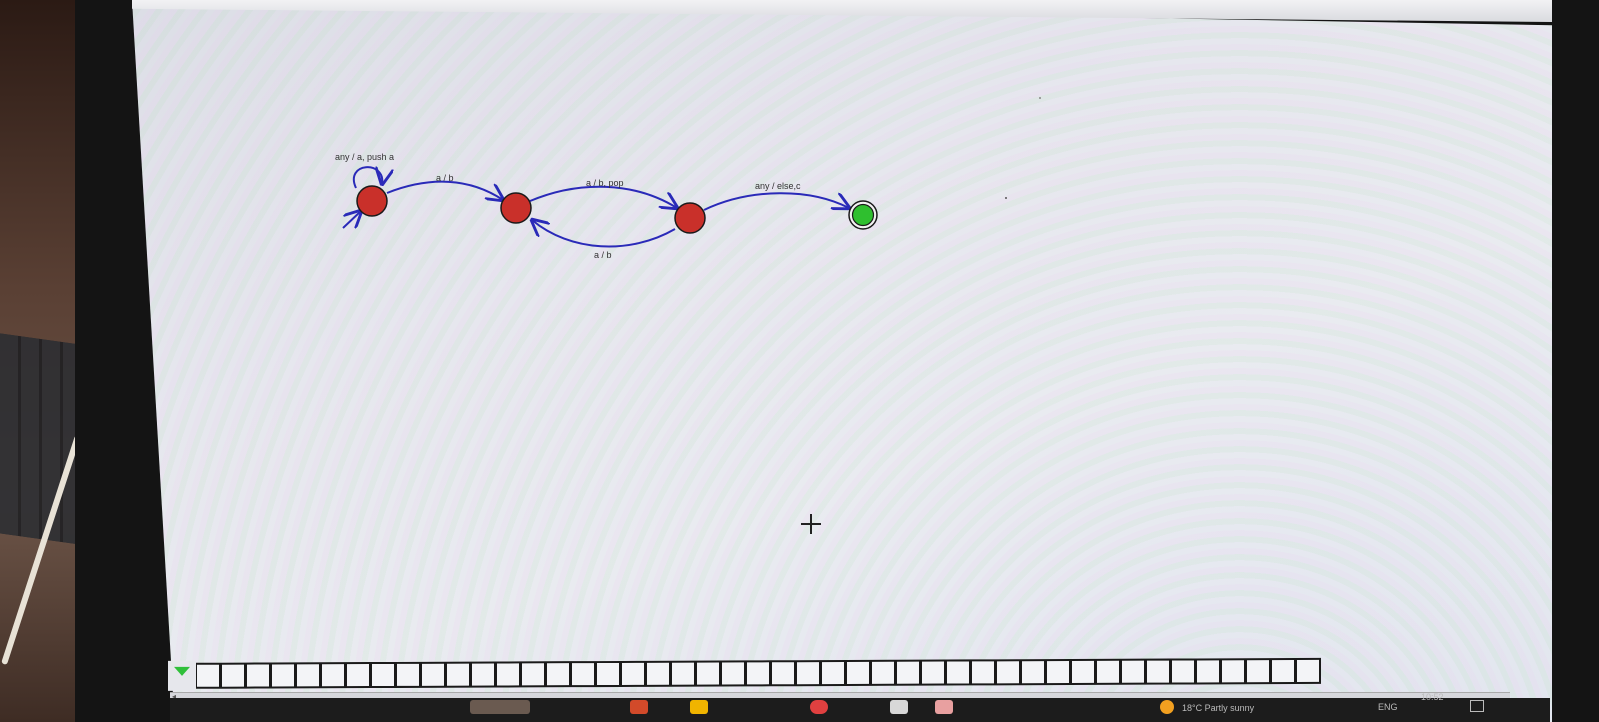 This screenshot has width=1599, height=722. I want to click on transition-q0-q1, so click(444, 190).